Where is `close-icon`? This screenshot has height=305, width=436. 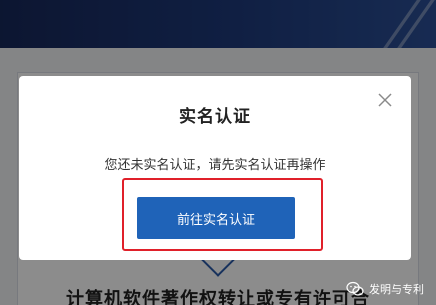
close-icon is located at coordinates (385, 100).